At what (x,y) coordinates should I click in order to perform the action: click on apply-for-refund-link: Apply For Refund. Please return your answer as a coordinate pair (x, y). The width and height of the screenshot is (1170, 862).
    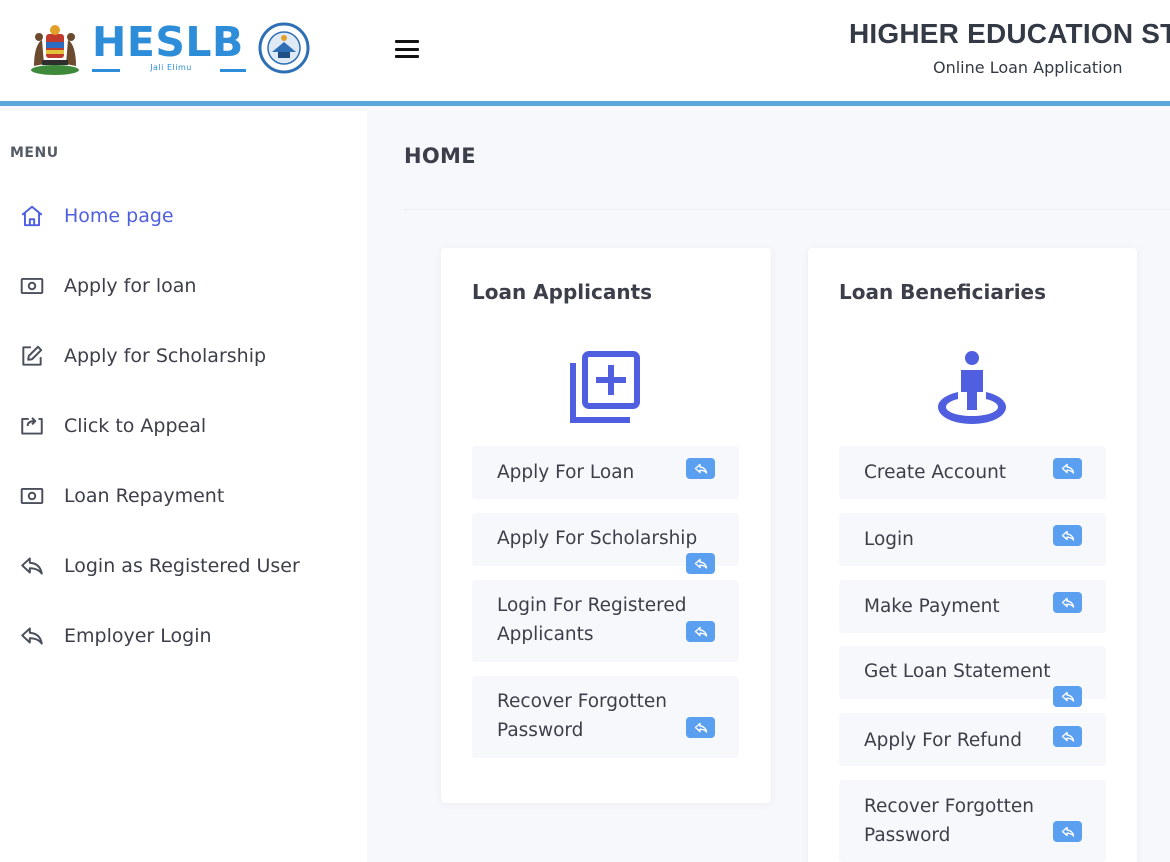
    Looking at the image, I should click on (972, 739).